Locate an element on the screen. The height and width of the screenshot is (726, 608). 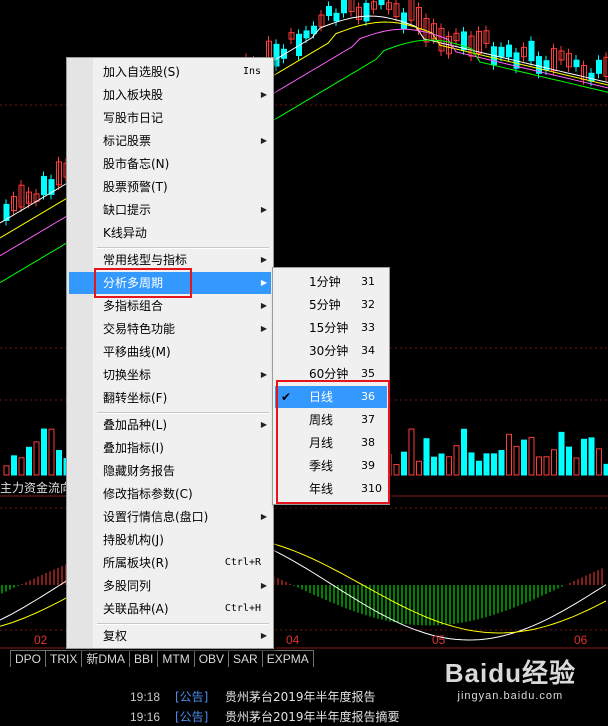
menu-item-multi-indicator: 多指标组合 ▶ is located at coordinates (170, 306).